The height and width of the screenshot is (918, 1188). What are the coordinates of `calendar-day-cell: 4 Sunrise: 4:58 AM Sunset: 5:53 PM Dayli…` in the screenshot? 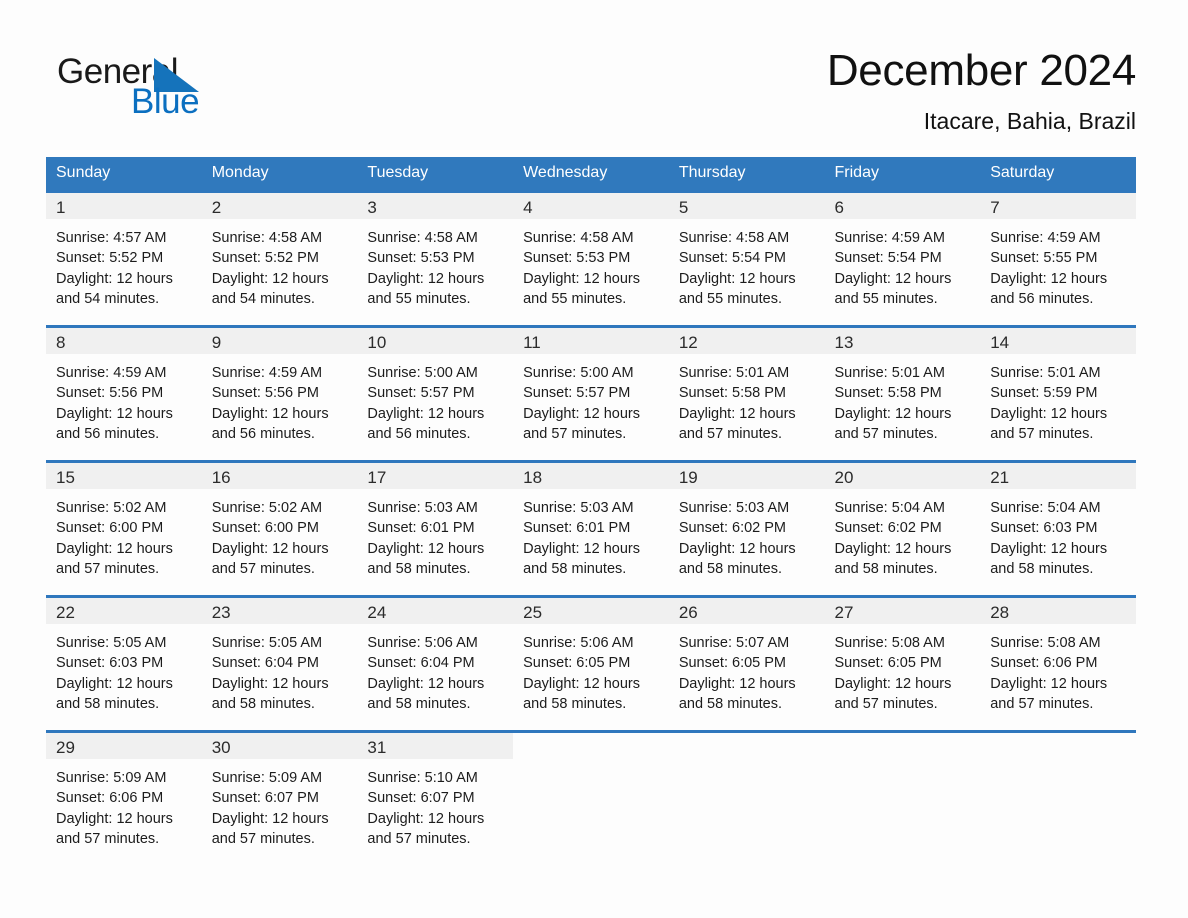 It's located at (591, 258).